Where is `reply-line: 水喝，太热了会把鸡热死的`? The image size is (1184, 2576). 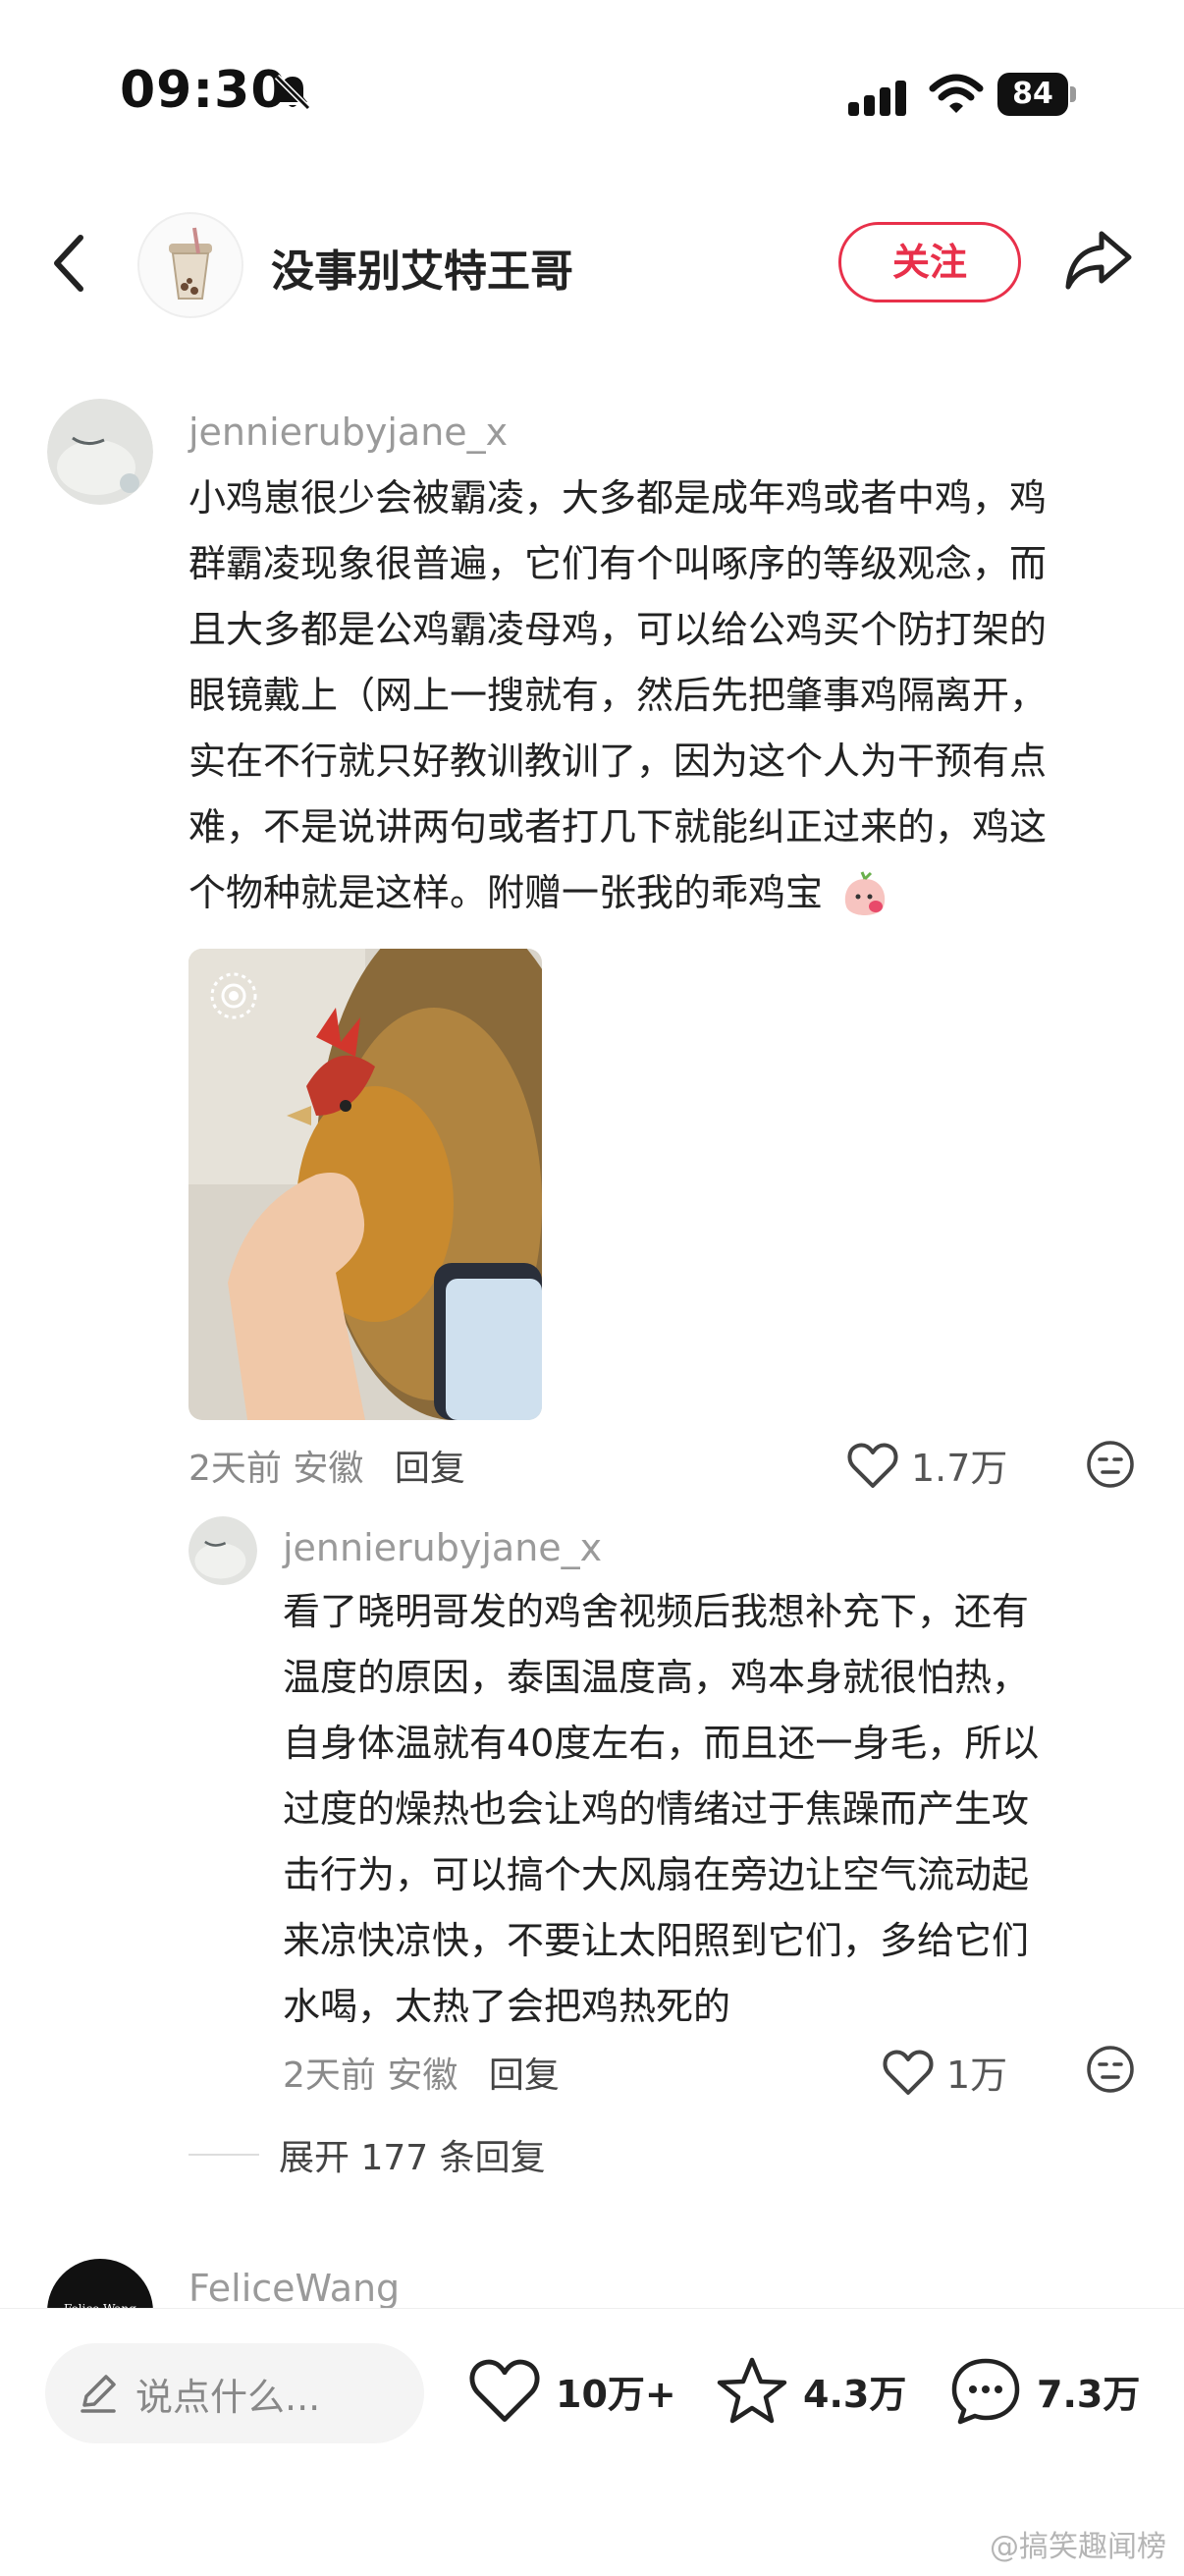 reply-line: 水喝，太热了会把鸡热死的 is located at coordinates (507, 2006).